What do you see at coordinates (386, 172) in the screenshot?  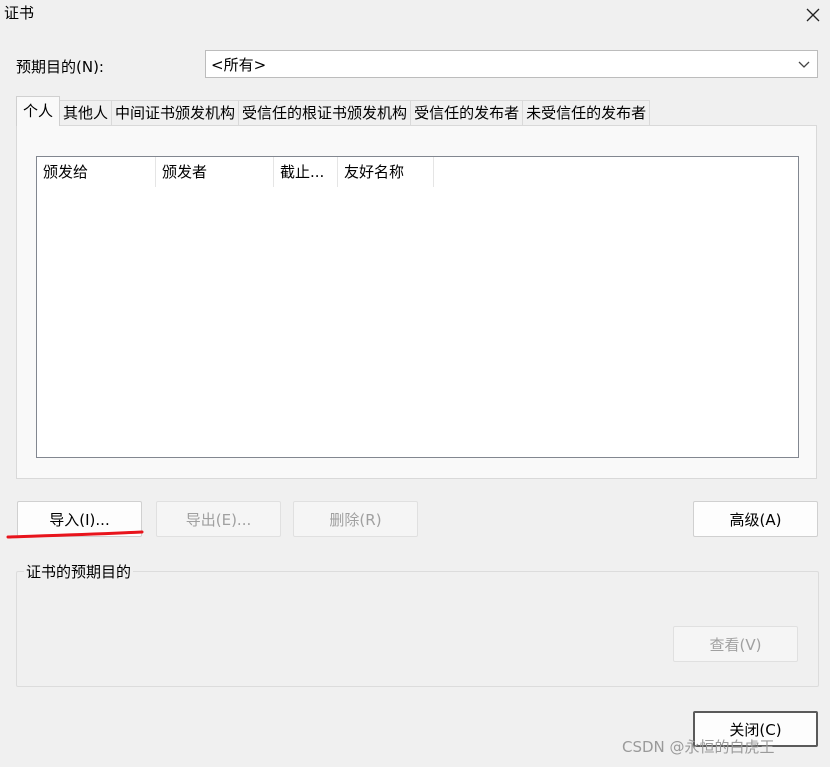 I see `column-header-friendly-name: 友好名称` at bounding box center [386, 172].